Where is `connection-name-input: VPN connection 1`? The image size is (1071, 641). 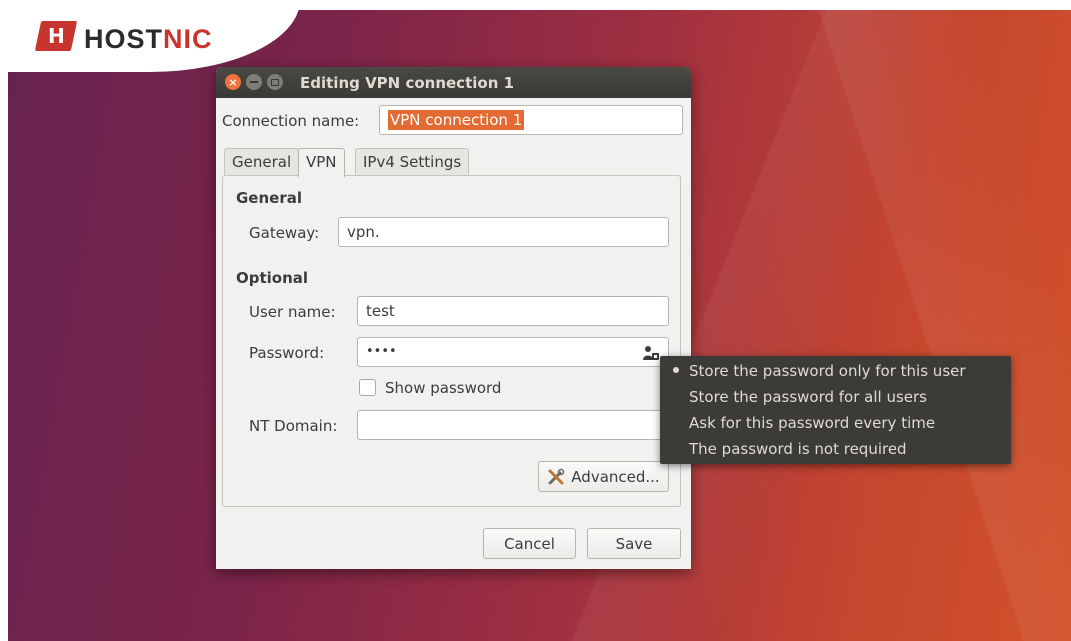 connection-name-input: VPN connection 1 is located at coordinates (531, 120).